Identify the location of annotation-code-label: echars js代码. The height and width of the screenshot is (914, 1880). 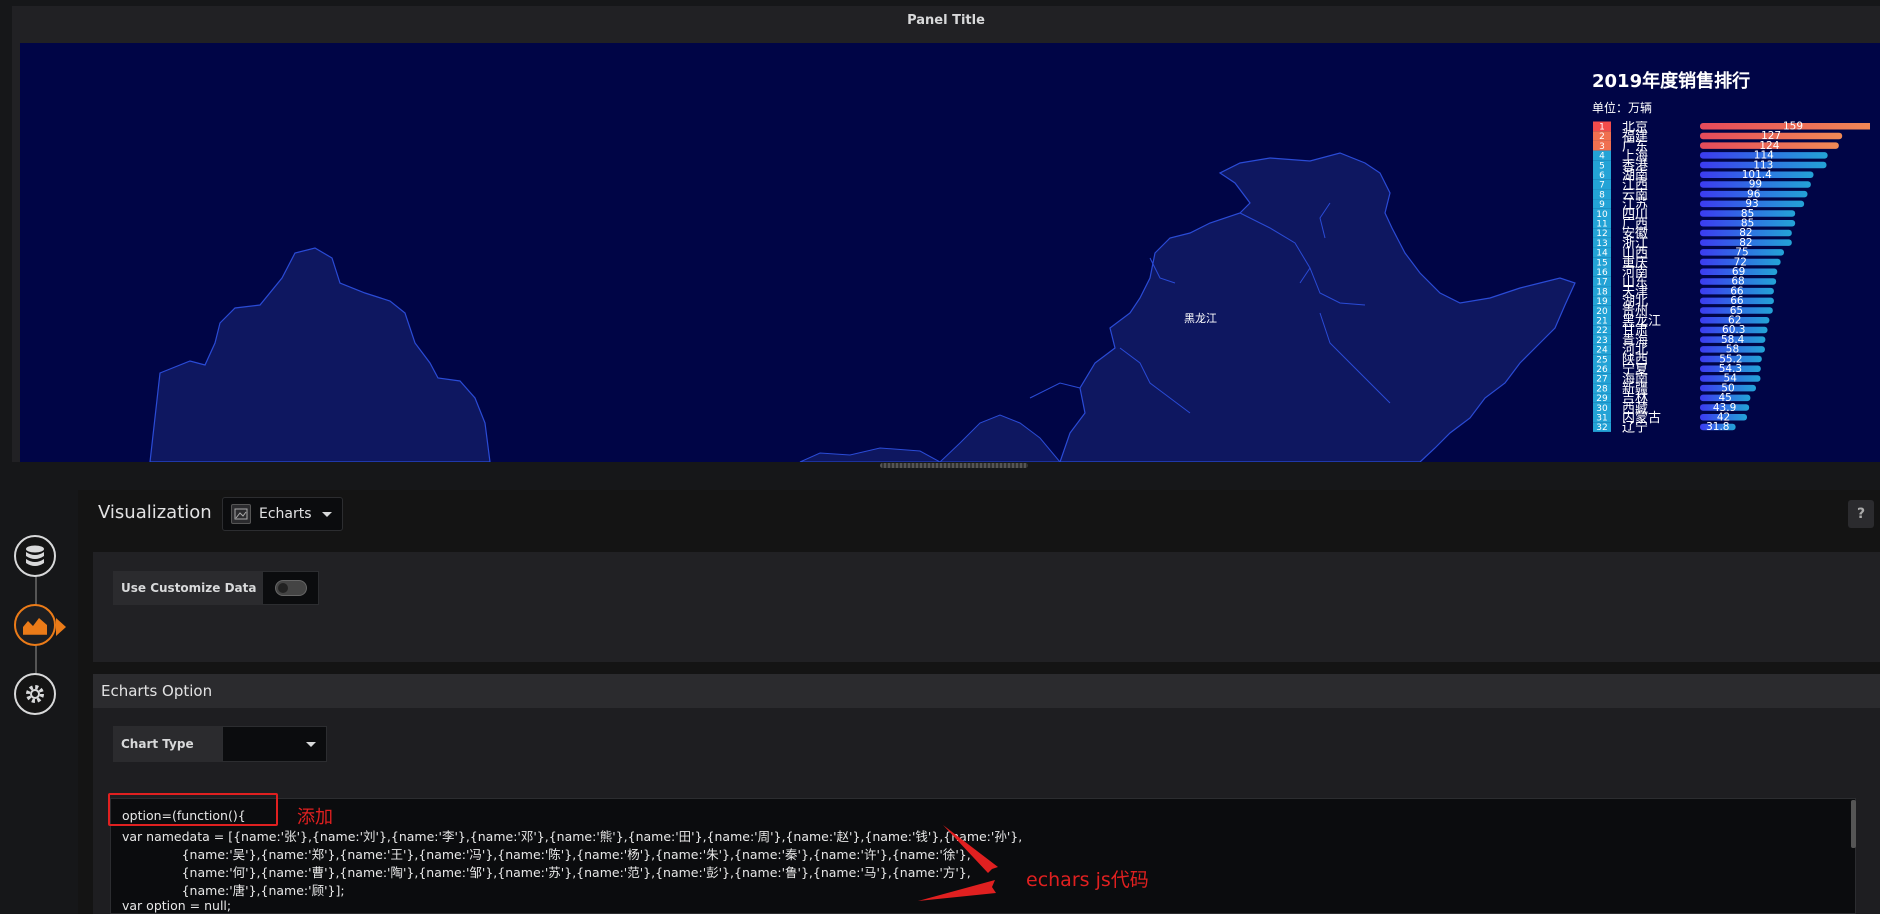
(1087, 880).